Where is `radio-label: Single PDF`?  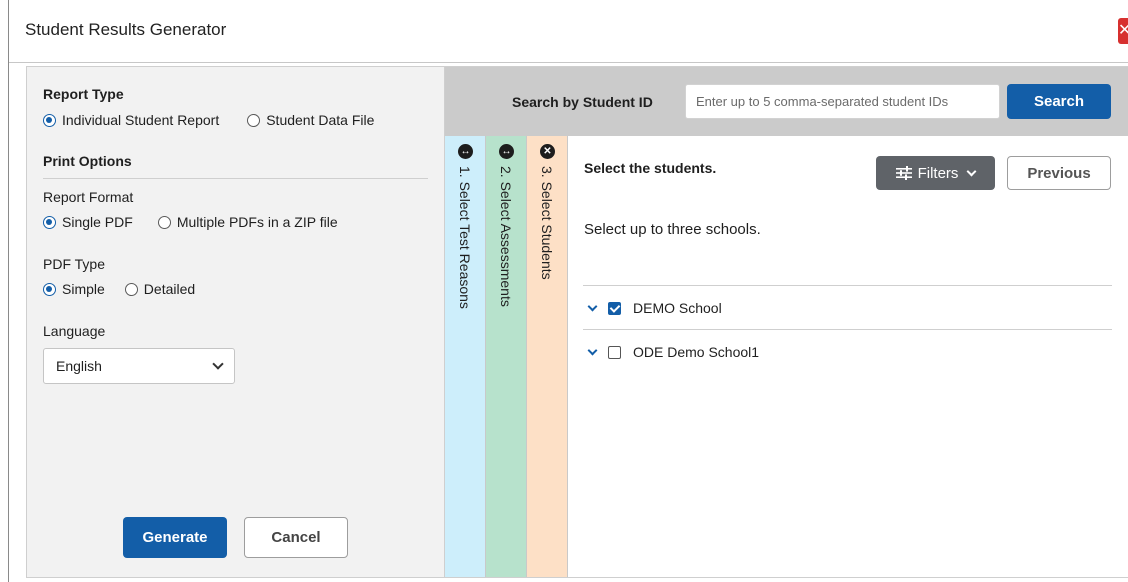 radio-label: Single PDF is located at coordinates (97, 222).